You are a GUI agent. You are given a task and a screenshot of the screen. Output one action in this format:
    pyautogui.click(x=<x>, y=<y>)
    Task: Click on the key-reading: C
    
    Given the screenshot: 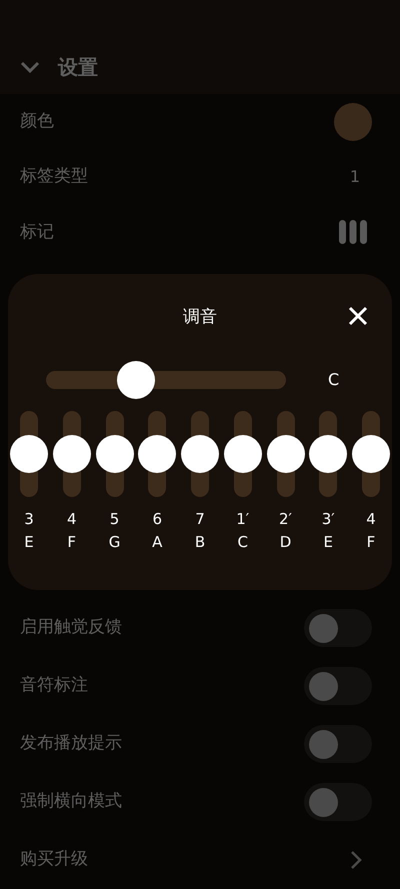 What is the action you would take?
    pyautogui.click(x=334, y=380)
    